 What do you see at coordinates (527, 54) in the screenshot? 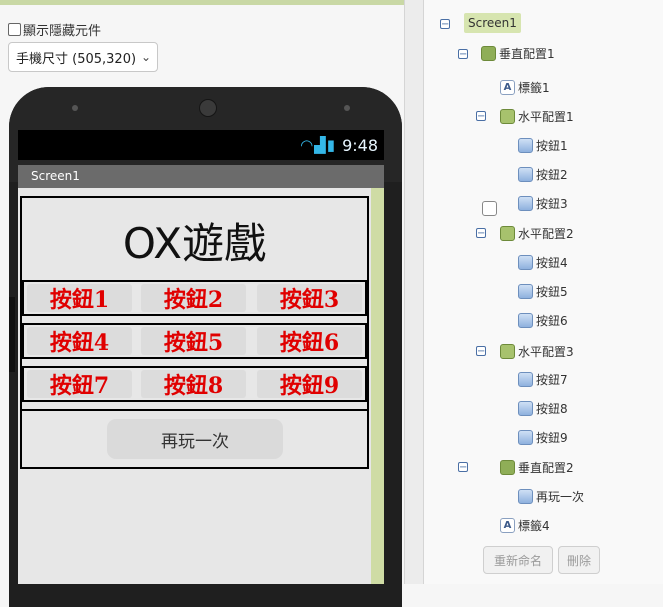
I see `tree-label: 垂直配置1` at bounding box center [527, 54].